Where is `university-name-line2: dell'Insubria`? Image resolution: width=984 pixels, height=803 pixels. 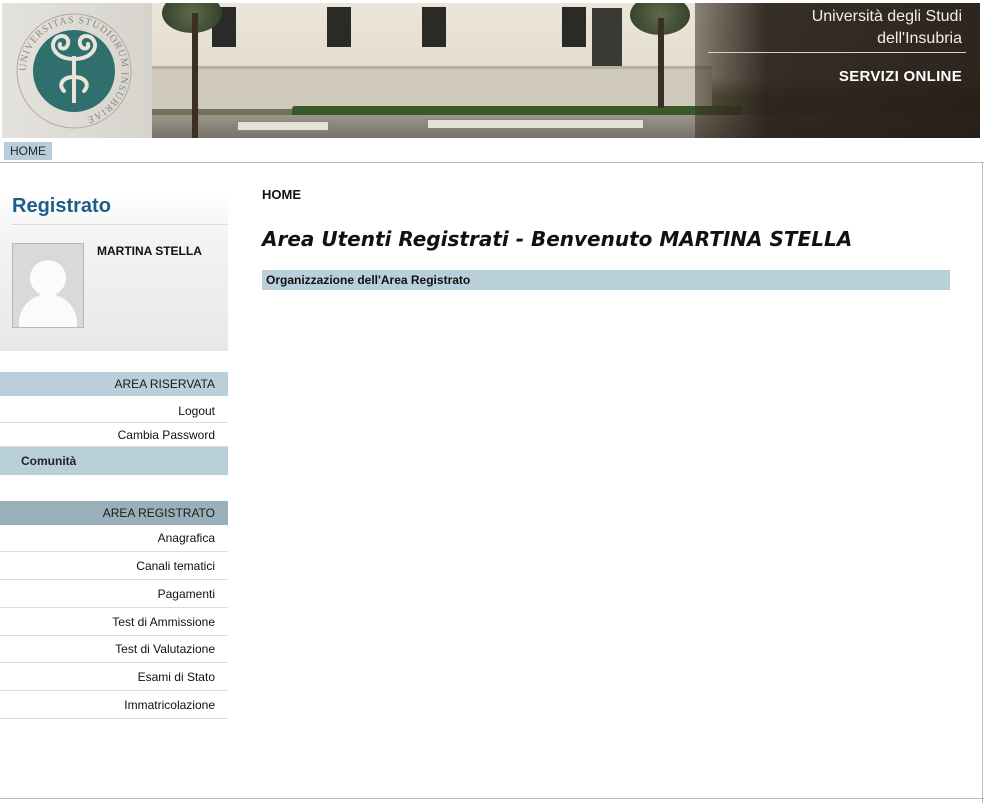
university-name-line2: dell'Insubria is located at coordinates (919, 38).